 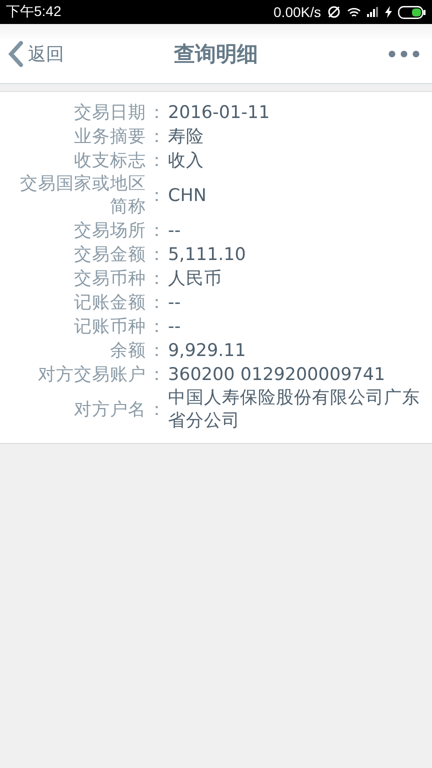 What do you see at coordinates (109, 255) in the screenshot?
I see `field-label: 交易金额` at bounding box center [109, 255].